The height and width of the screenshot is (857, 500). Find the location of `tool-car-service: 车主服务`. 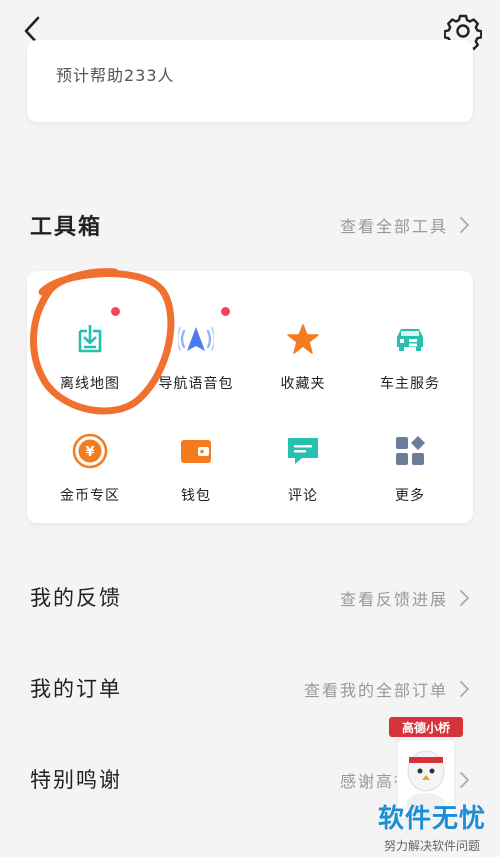

tool-car-service: 车主服务 is located at coordinates (410, 351).